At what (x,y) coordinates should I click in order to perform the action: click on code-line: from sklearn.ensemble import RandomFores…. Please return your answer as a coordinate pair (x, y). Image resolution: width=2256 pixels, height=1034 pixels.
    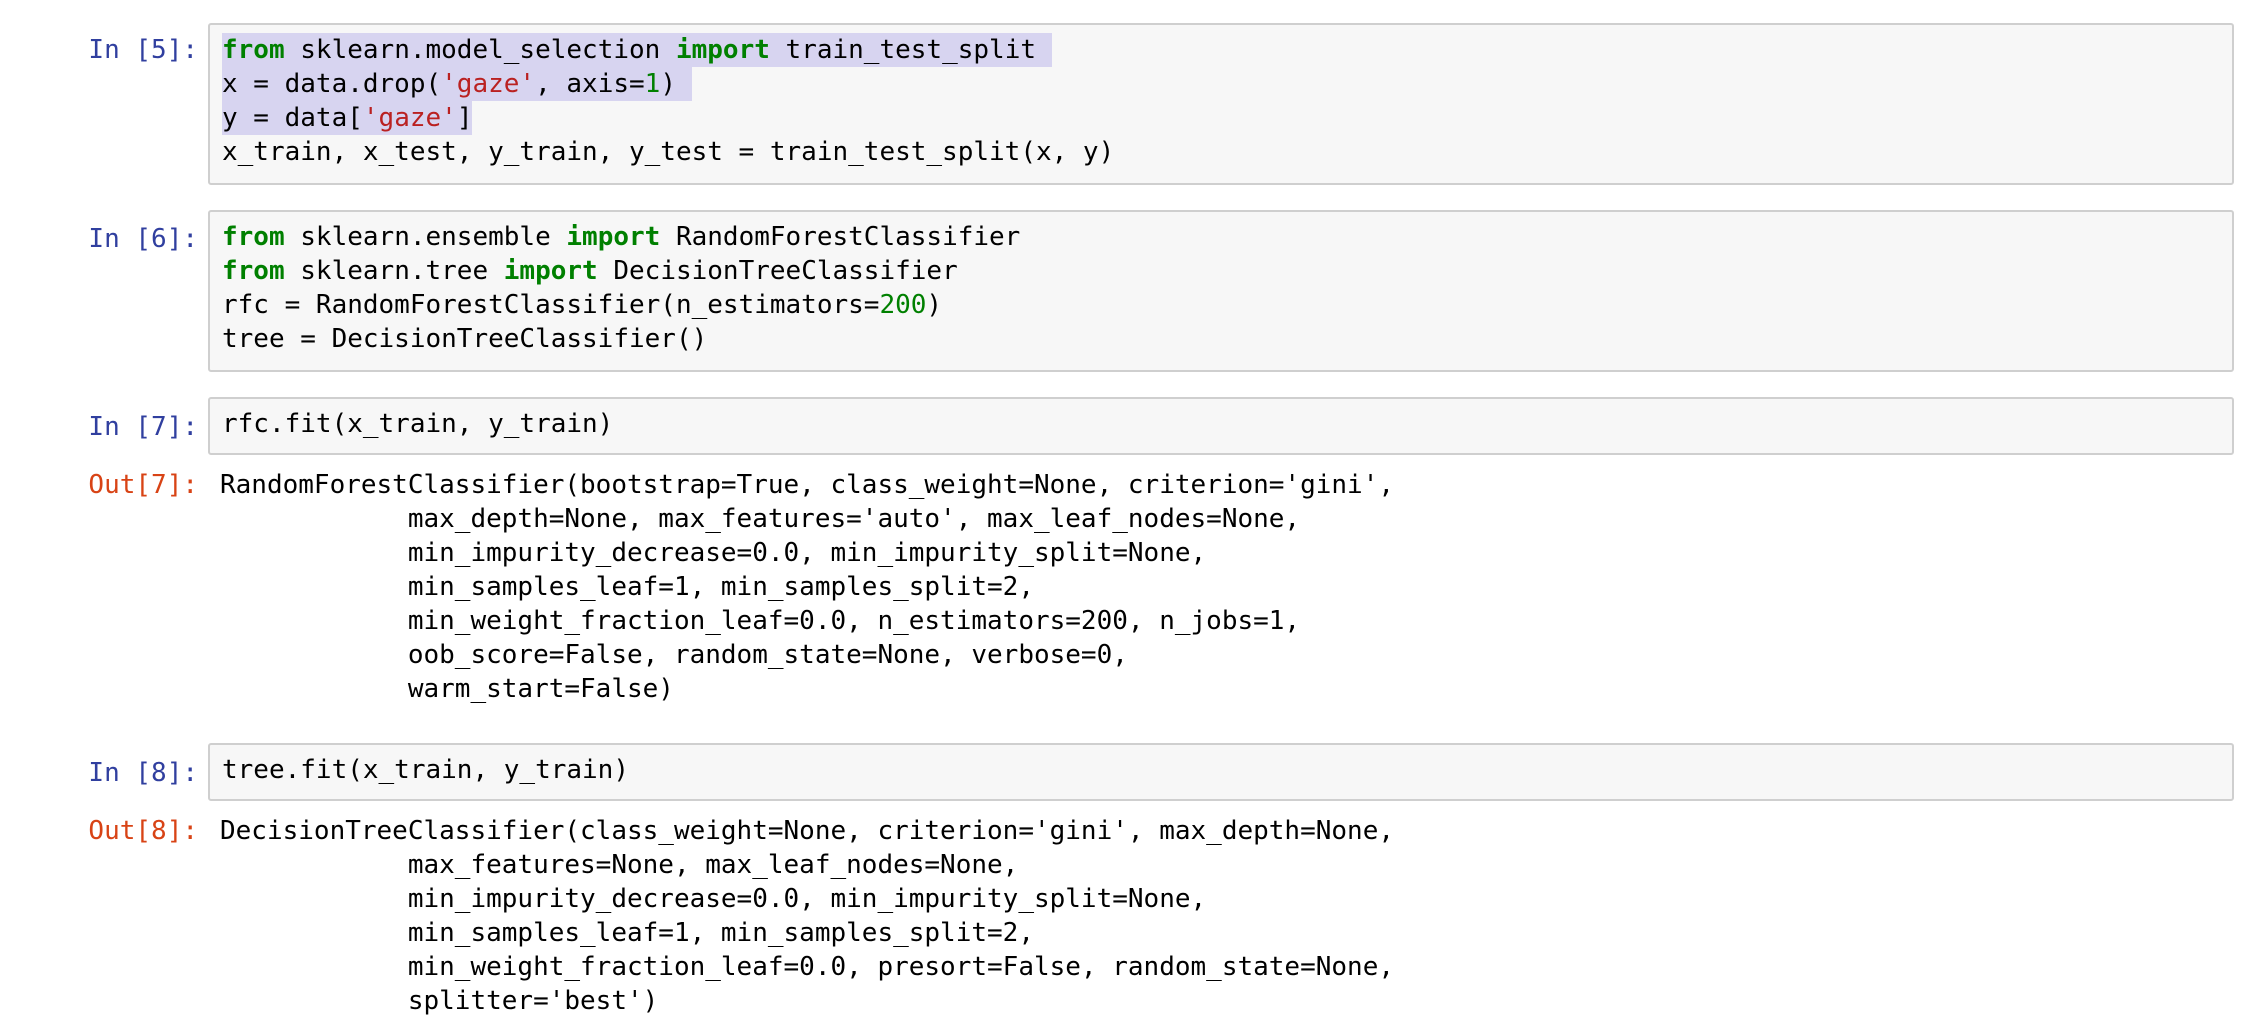
    Looking at the image, I should click on (1227, 237).